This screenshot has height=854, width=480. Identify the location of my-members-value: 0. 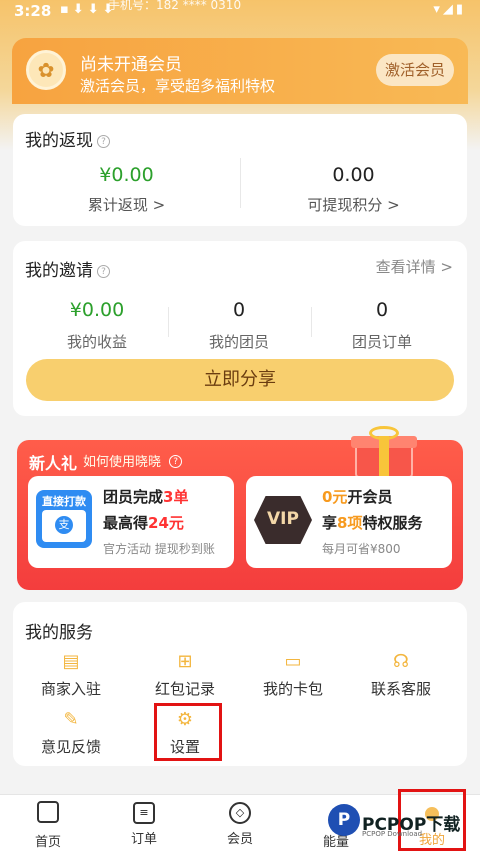
(239, 310).